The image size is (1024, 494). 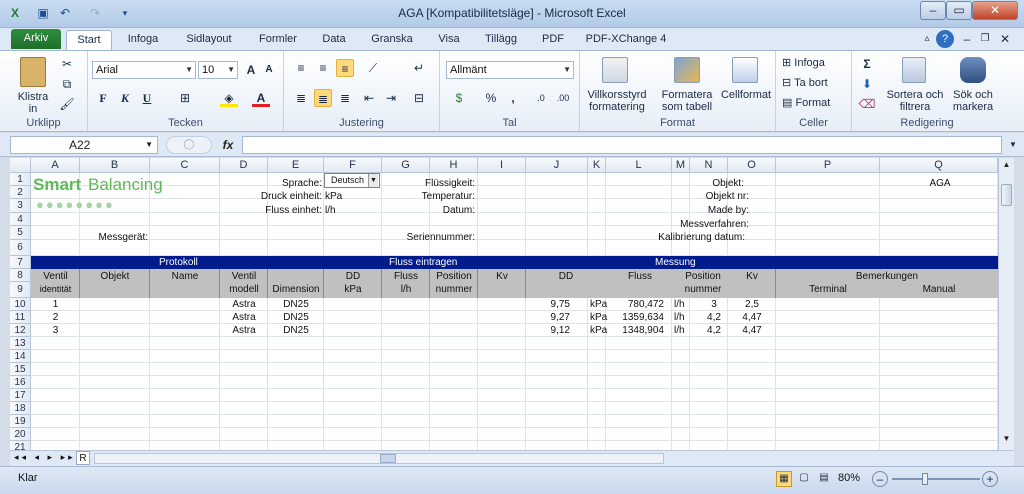 What do you see at coordinates (828, 165) in the screenshot?
I see `column-header: P` at bounding box center [828, 165].